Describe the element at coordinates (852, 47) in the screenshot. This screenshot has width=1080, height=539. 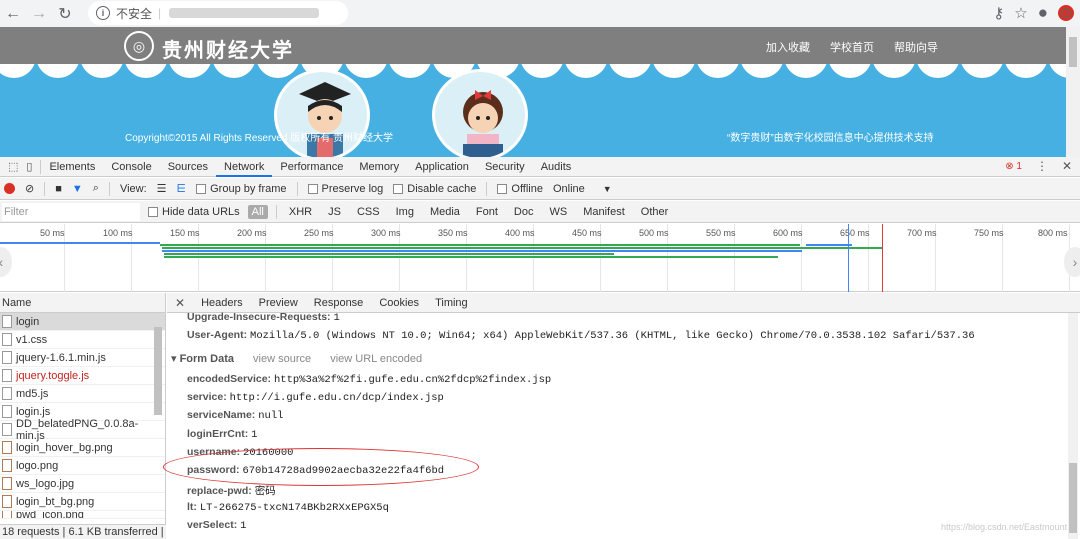
I see `site-link-home: 学校首页` at that location.